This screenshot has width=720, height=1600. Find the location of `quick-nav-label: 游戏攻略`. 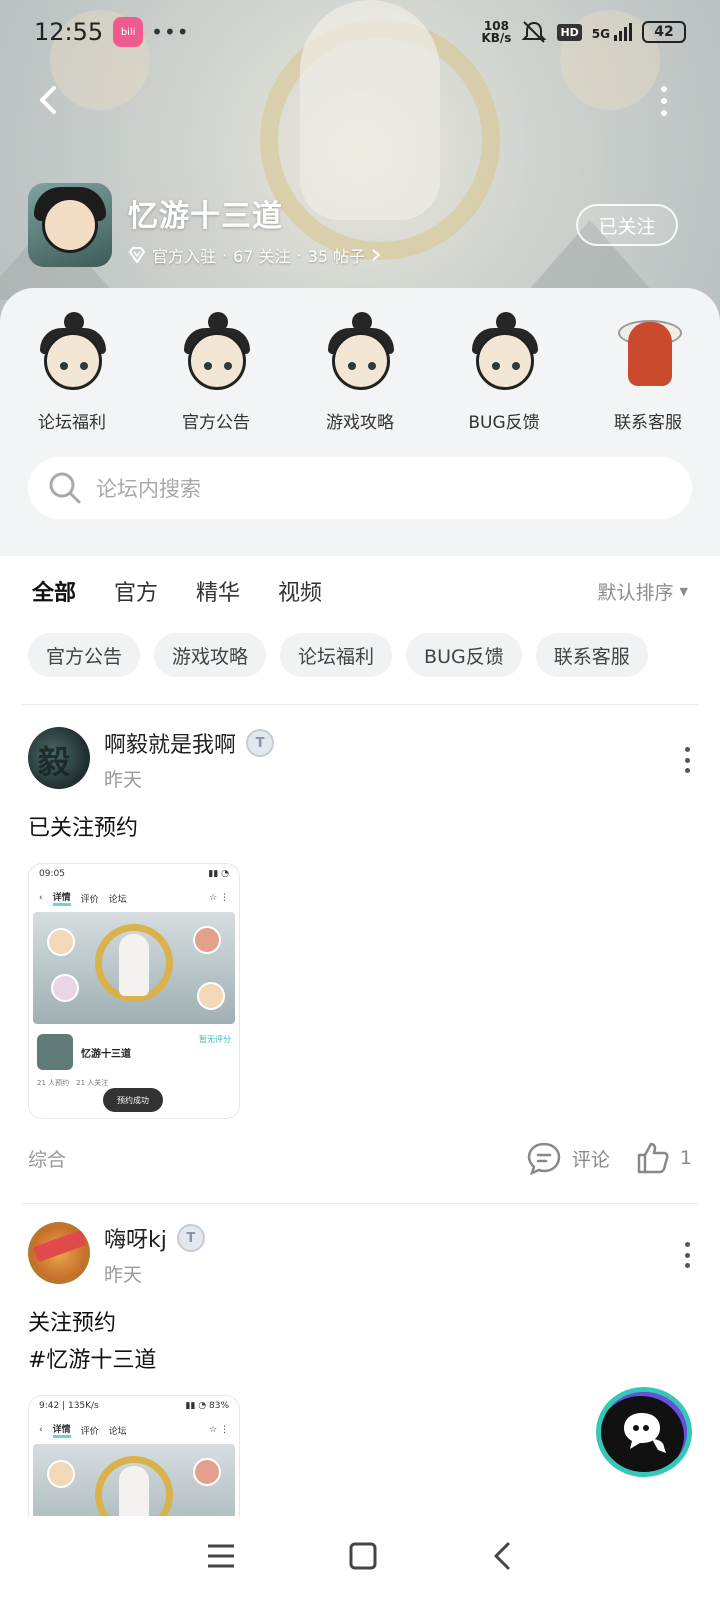

quick-nav-label: 游戏攻略 is located at coordinates (360, 423).